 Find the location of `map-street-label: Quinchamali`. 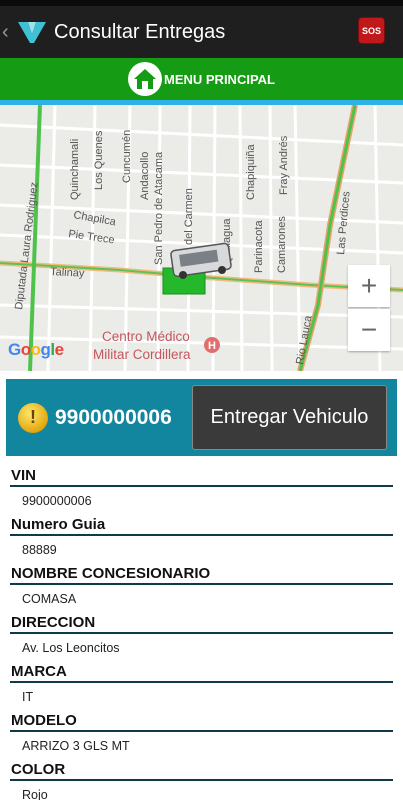

map-street-label: Quinchamali is located at coordinates (75, 169).